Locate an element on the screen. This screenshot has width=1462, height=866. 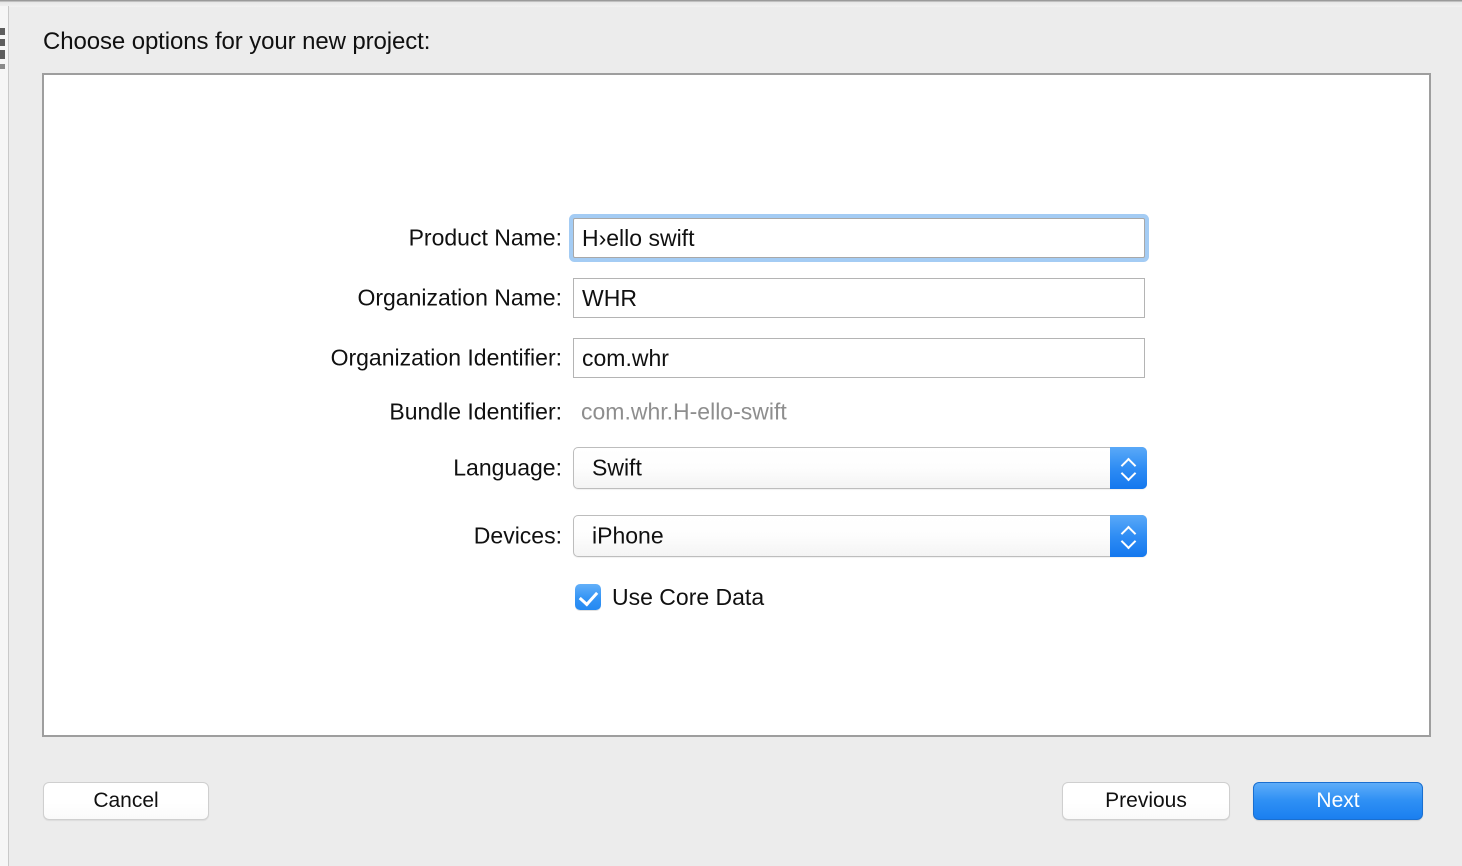
organization-name-input: WHR is located at coordinates (859, 298).